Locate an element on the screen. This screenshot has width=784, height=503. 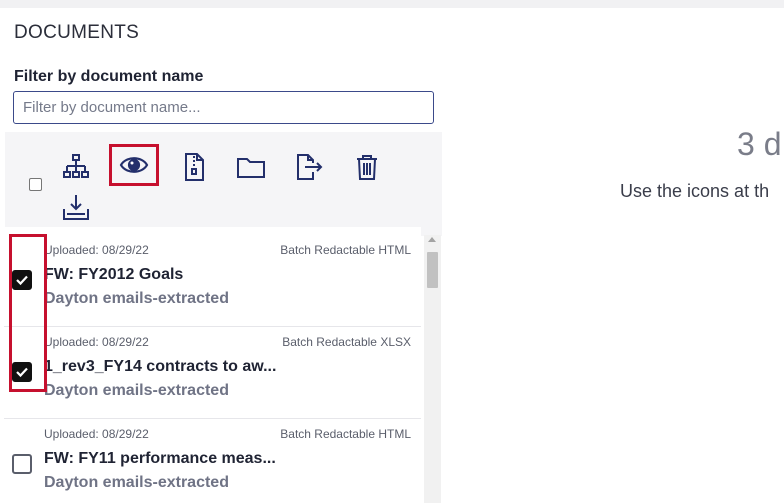
hint-text: Use the icons at th is located at coordinates (695, 191).